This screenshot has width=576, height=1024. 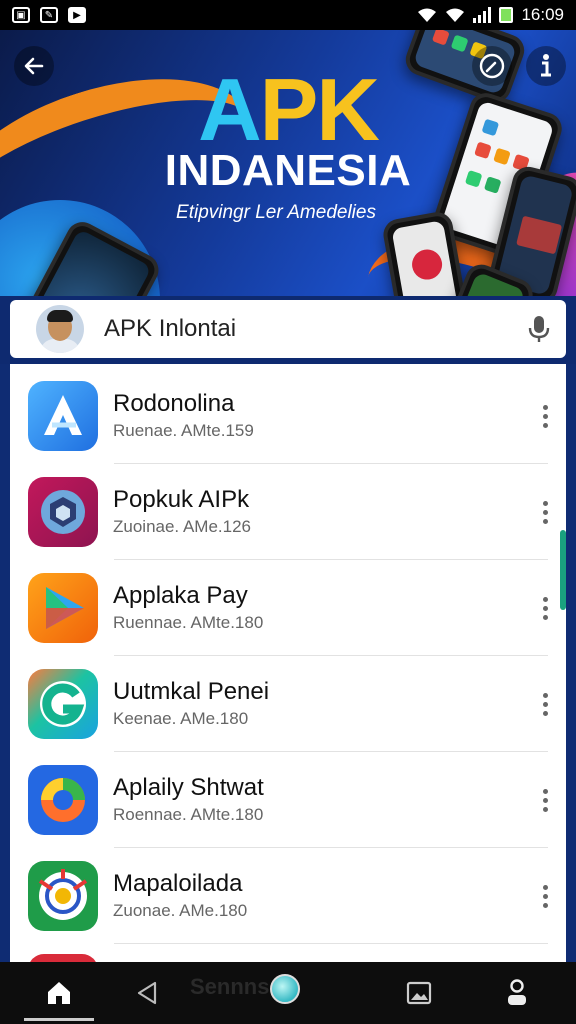 What do you see at coordinates (63, 800) in the screenshot?
I see `swirl-icon` at bounding box center [63, 800].